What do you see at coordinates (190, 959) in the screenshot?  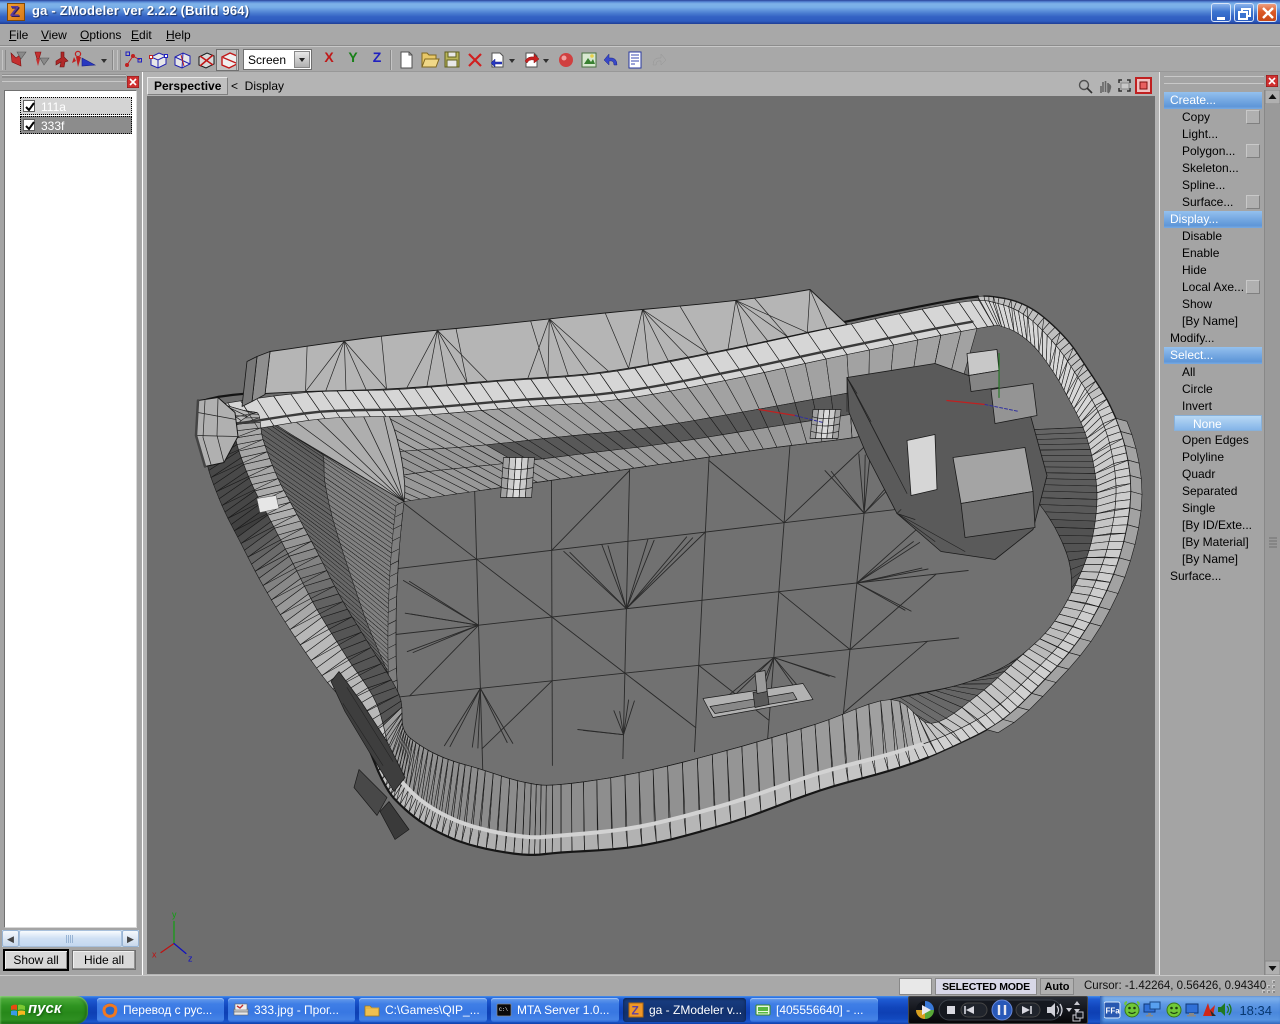 I see `svg-text: z` at bounding box center [190, 959].